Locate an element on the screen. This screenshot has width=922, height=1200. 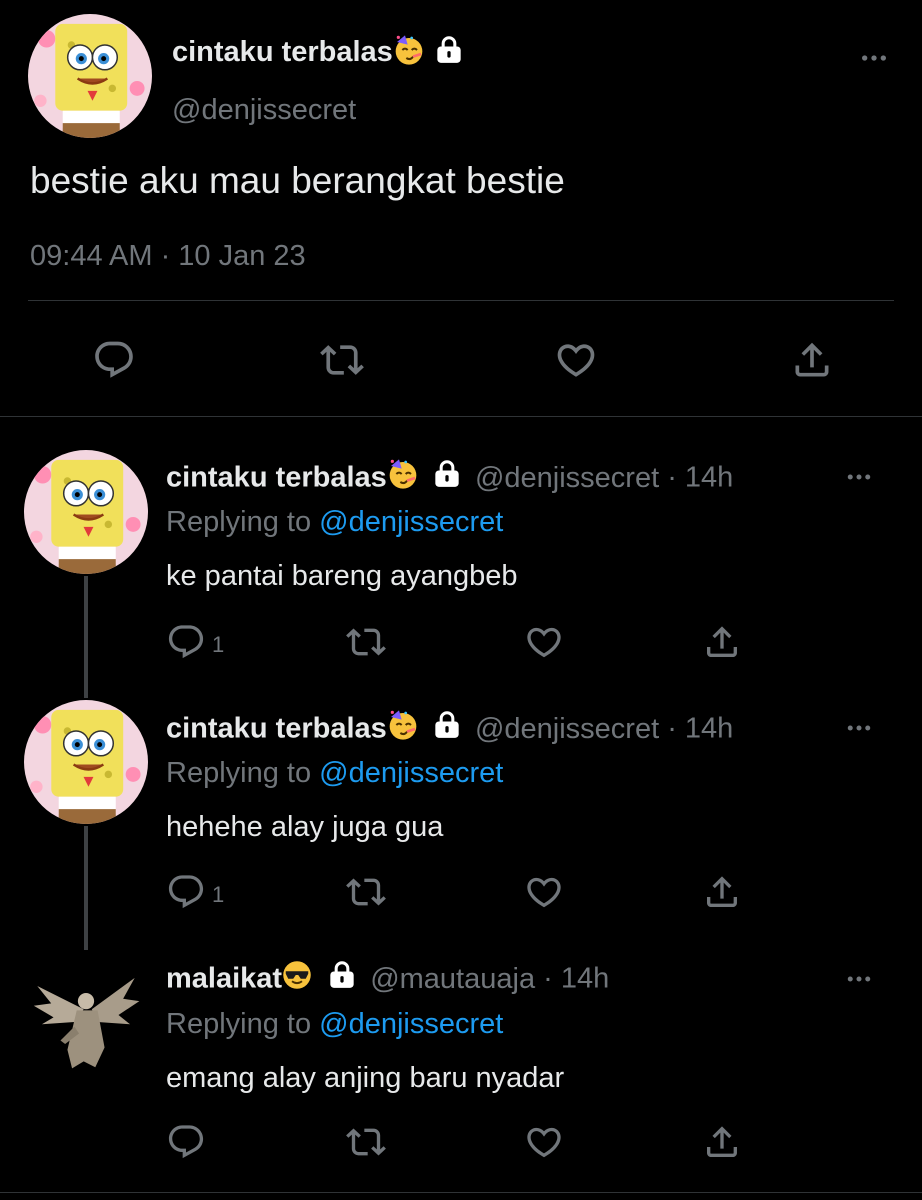
handle: @mautauaja is located at coordinates (452, 979).